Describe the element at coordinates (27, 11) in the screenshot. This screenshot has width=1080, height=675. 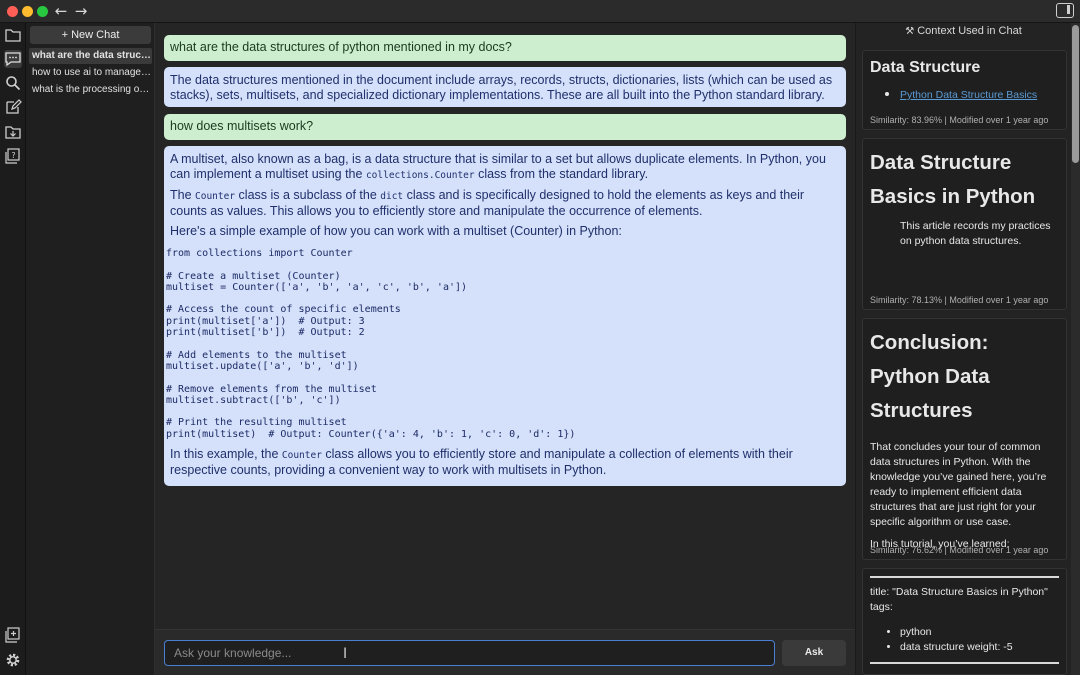
I see `minimize-window-button` at that location.